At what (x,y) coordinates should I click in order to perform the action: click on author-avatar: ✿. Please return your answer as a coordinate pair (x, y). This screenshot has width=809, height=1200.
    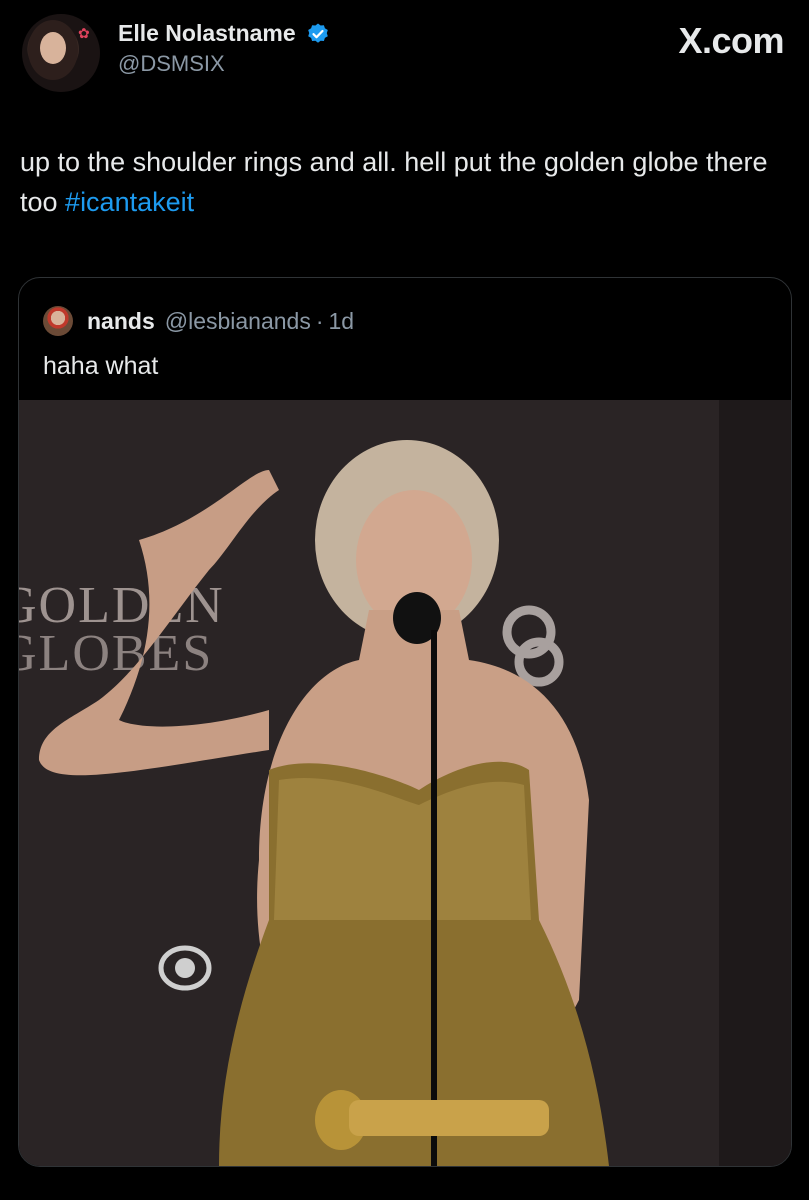
    Looking at the image, I should click on (61, 53).